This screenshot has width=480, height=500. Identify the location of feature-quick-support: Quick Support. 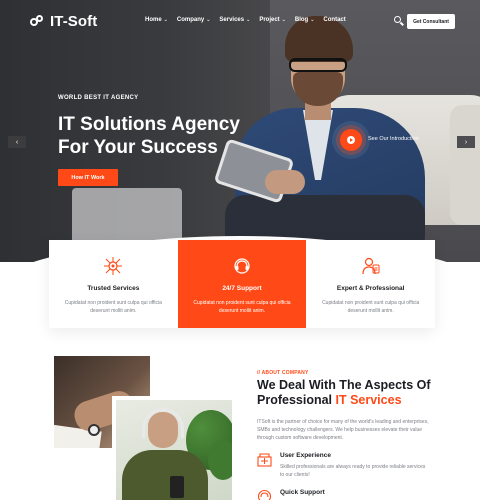
(291, 494).